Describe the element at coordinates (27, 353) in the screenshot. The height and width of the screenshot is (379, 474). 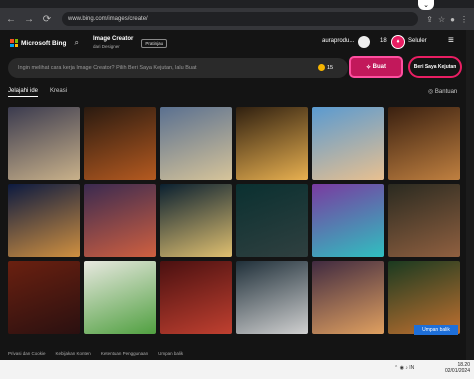
I see `footer-privacy: Privasi dan Cookie` at that location.